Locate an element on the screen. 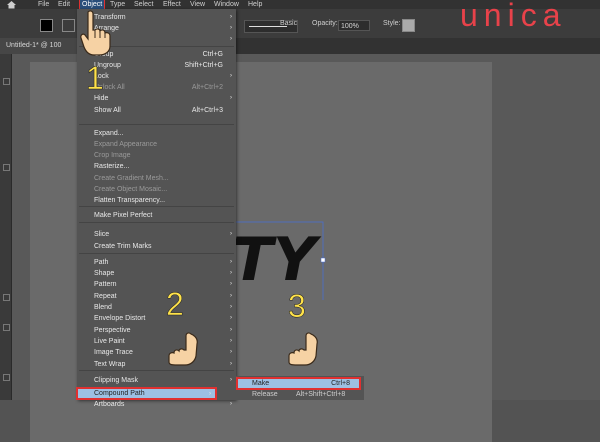 The image size is (600, 442). fill-swatch is located at coordinates (46, 25).